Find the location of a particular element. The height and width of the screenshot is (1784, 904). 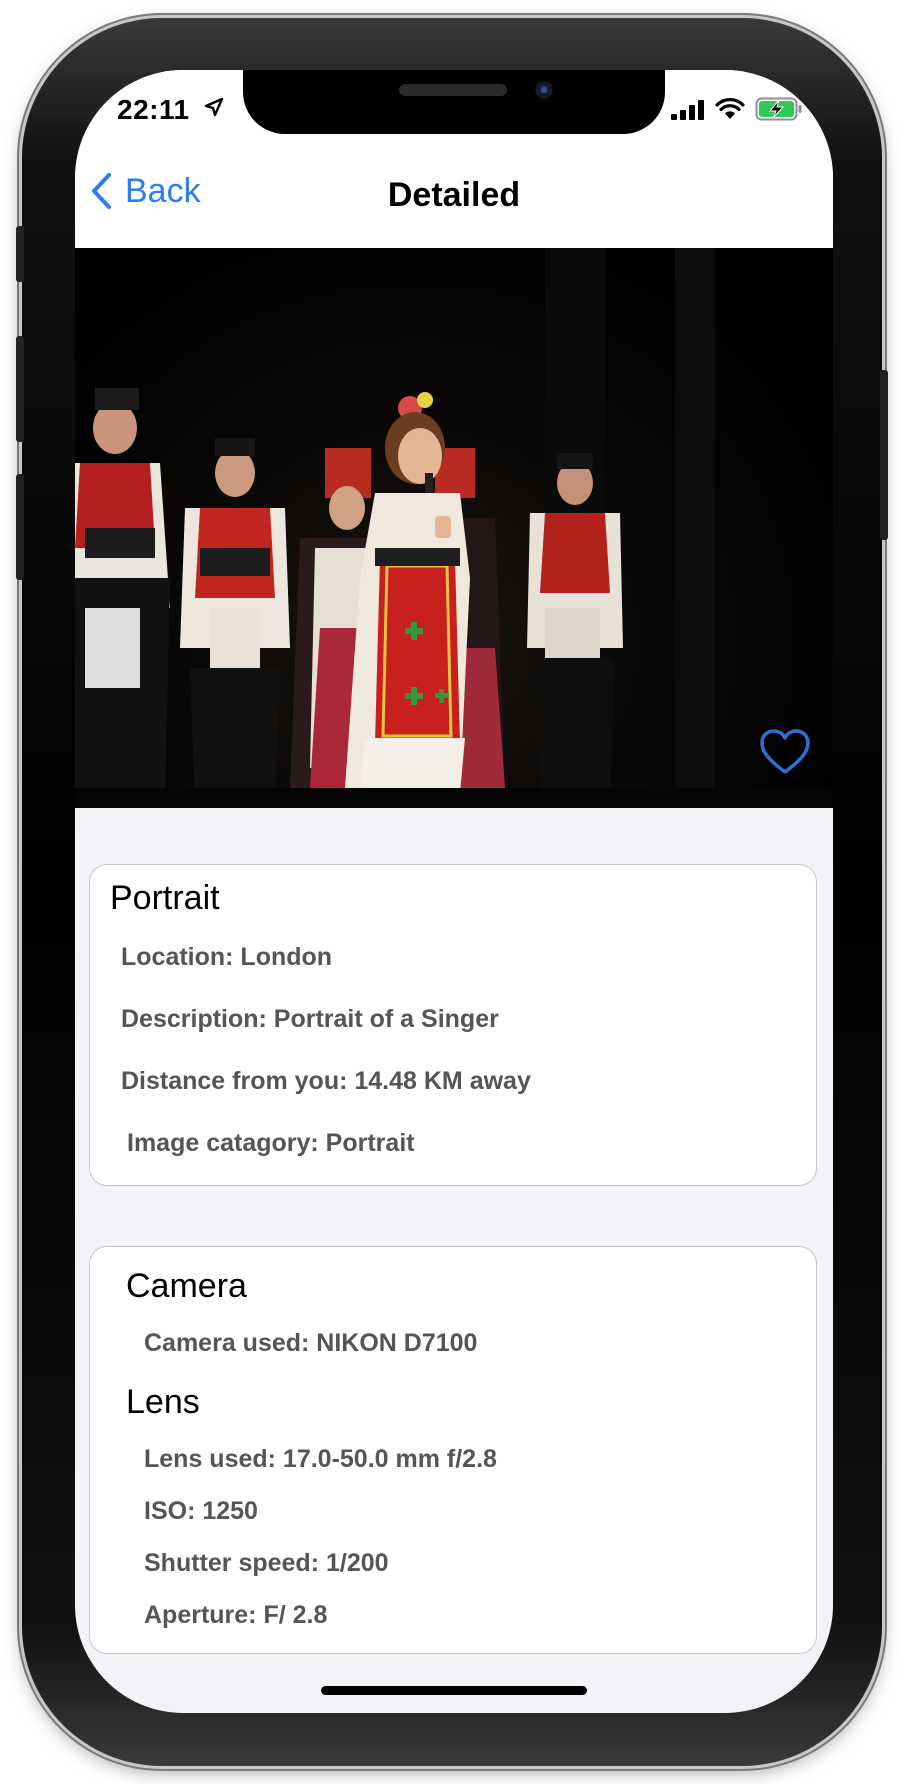

status-time: 22:11 is located at coordinates (153, 109).